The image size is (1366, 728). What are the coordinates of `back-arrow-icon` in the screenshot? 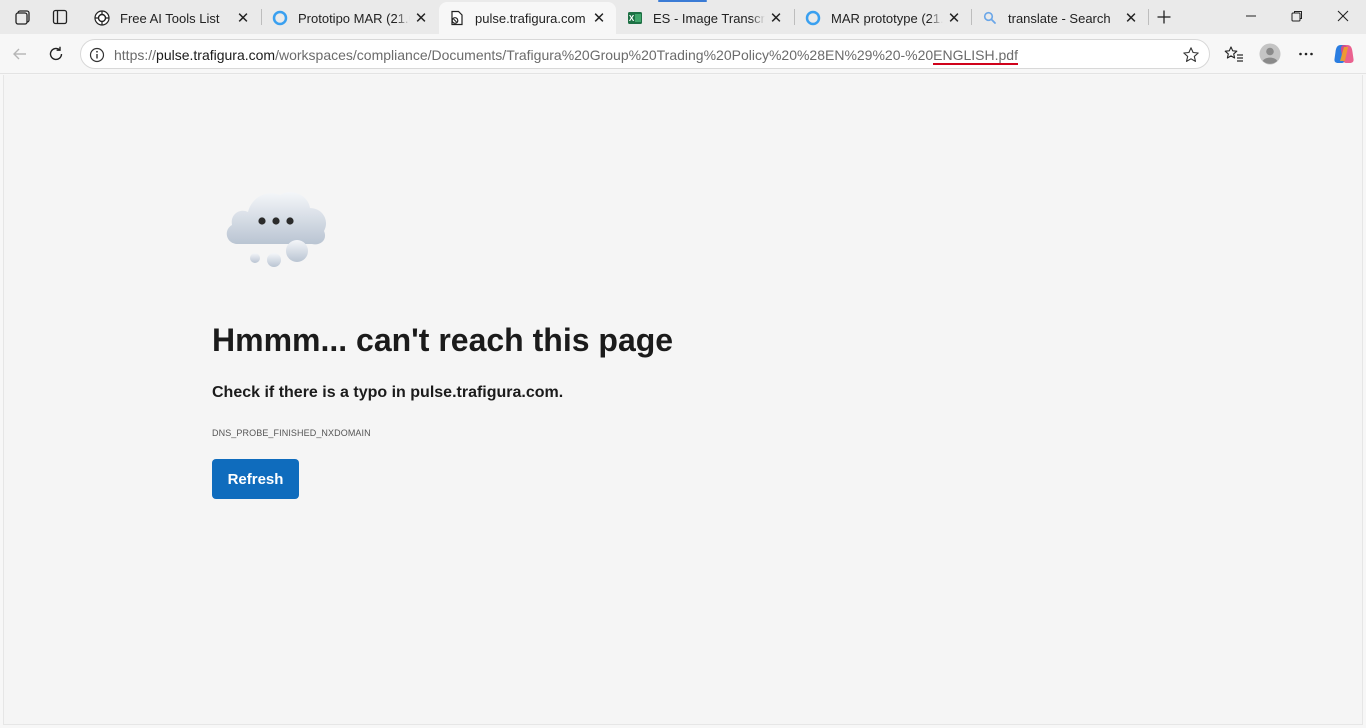 It's located at (20, 54).